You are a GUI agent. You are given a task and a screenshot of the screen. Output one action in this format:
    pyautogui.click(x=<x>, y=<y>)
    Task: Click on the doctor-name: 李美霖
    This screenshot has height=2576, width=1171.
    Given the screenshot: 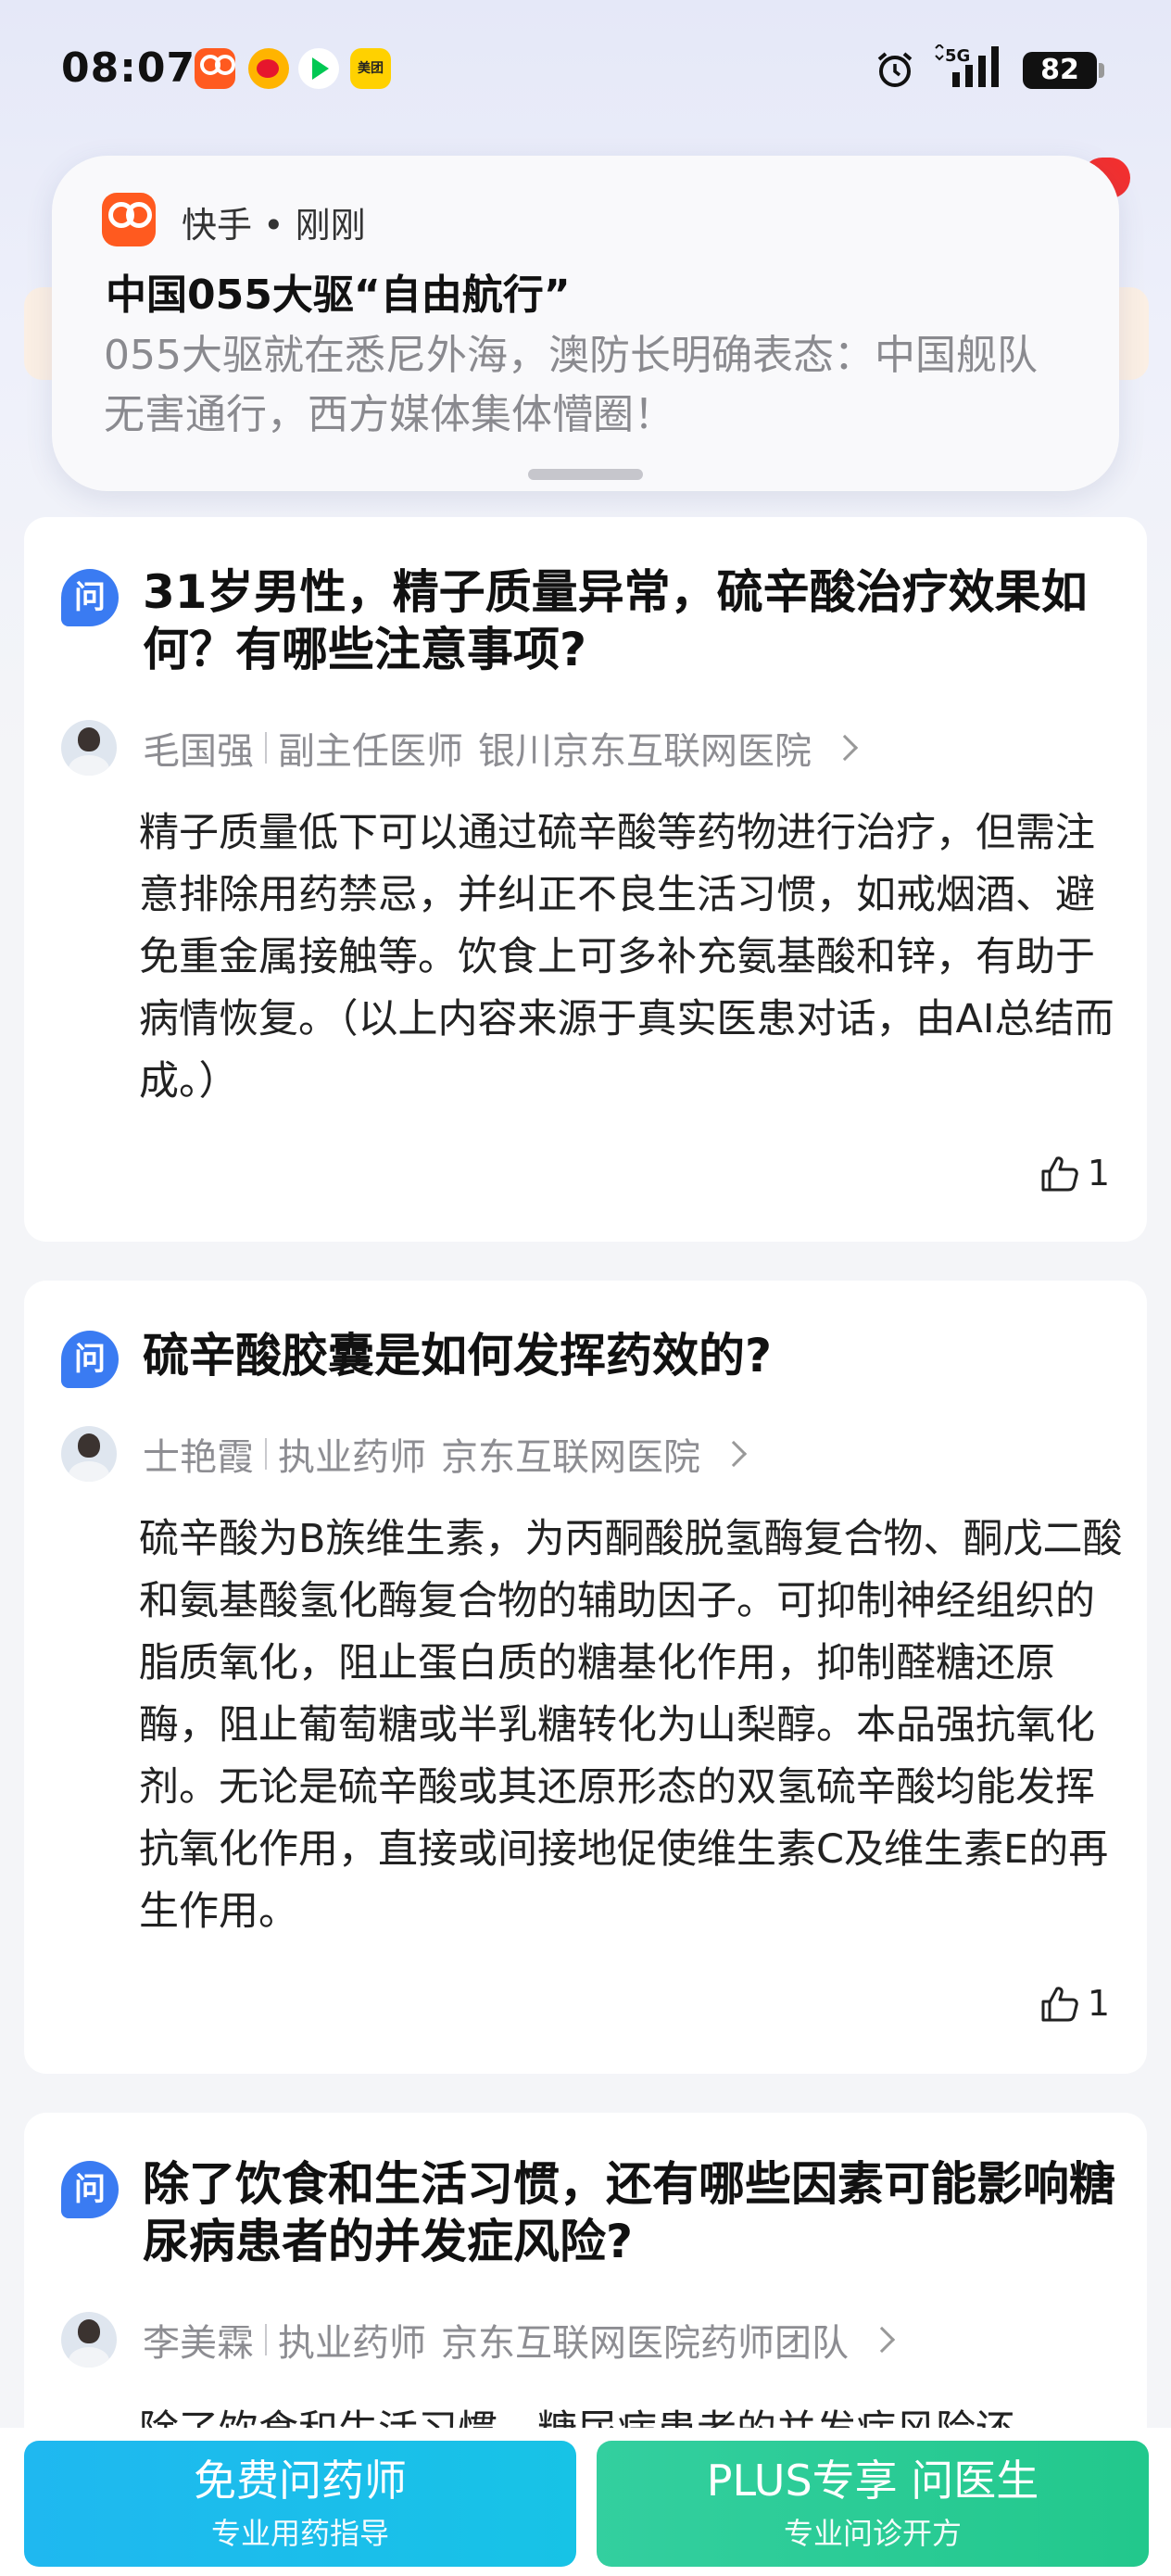 What is the action you would take?
    pyautogui.click(x=199, y=2343)
    